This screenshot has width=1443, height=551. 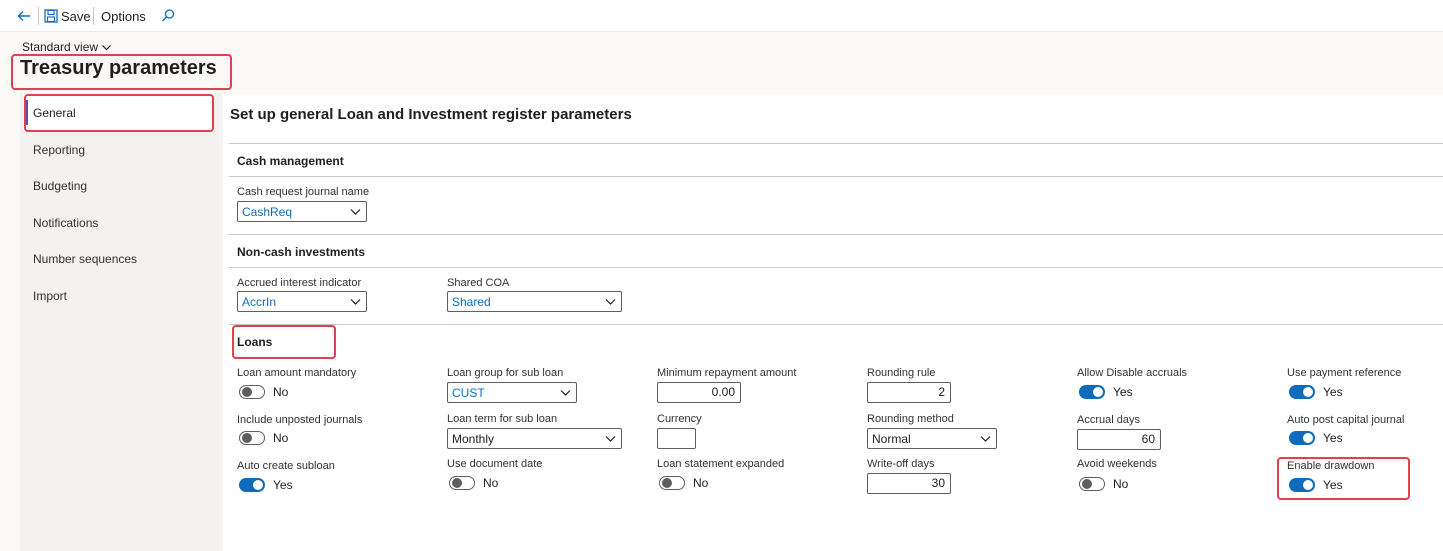 I want to click on loan-statement-expanded-toggle: No, so click(x=683, y=483).